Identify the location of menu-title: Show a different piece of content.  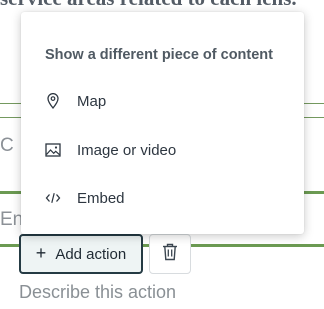
(159, 55).